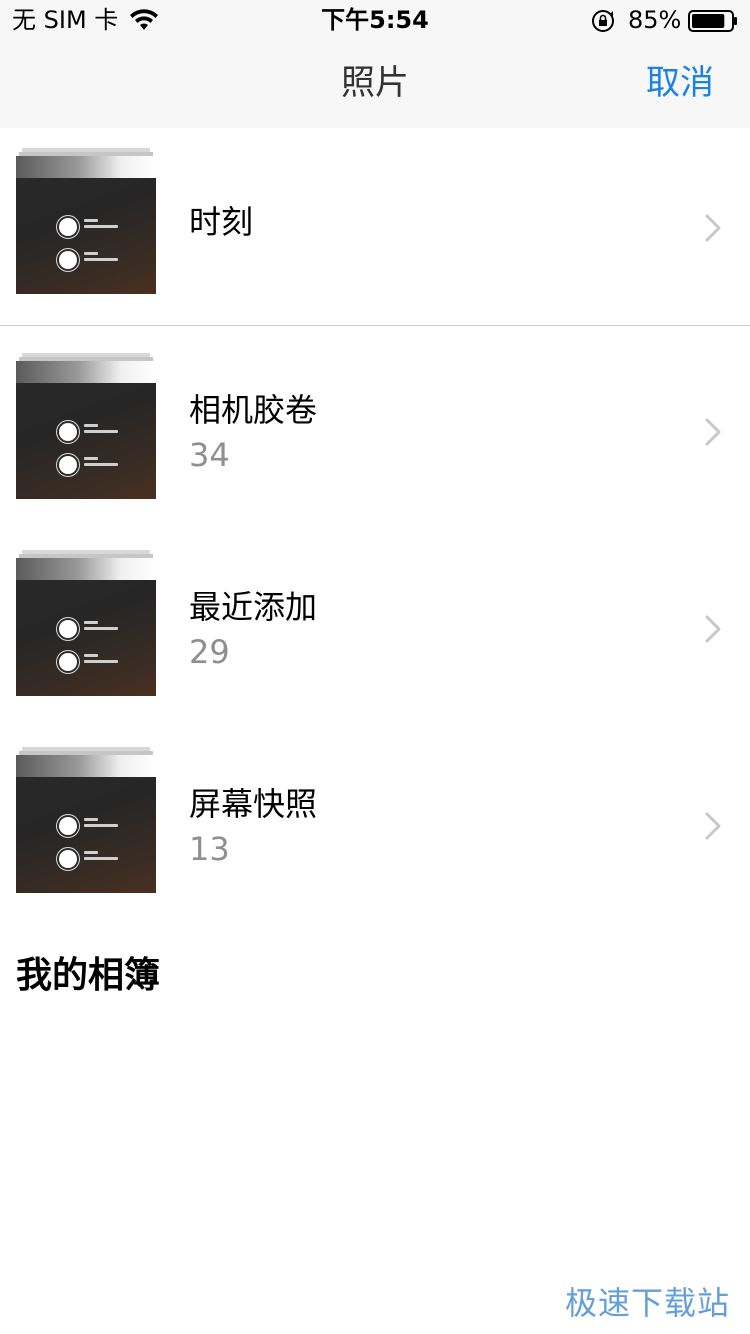 Image resolution: width=750 pixels, height=1334 pixels. What do you see at coordinates (375, 20) in the screenshot?
I see `status-bar: 无 SIM 卡 下午5:54 85%` at bounding box center [375, 20].